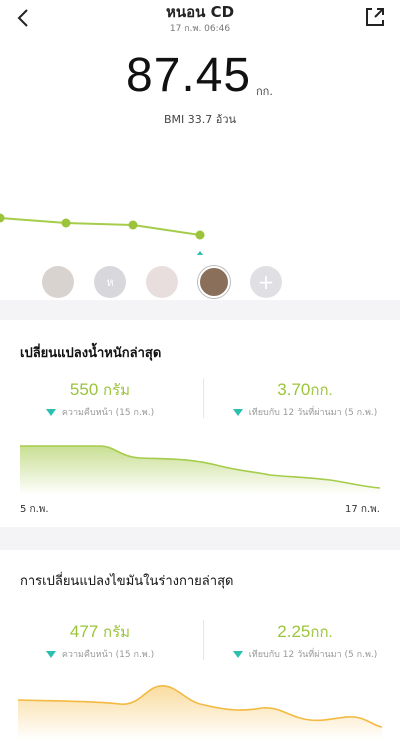 This screenshot has height=740, width=400. What do you see at coordinates (91, 353) in the screenshot?
I see `card-title: เปลี่ยนแปลงน้ำหนักล่าสุด` at bounding box center [91, 353].